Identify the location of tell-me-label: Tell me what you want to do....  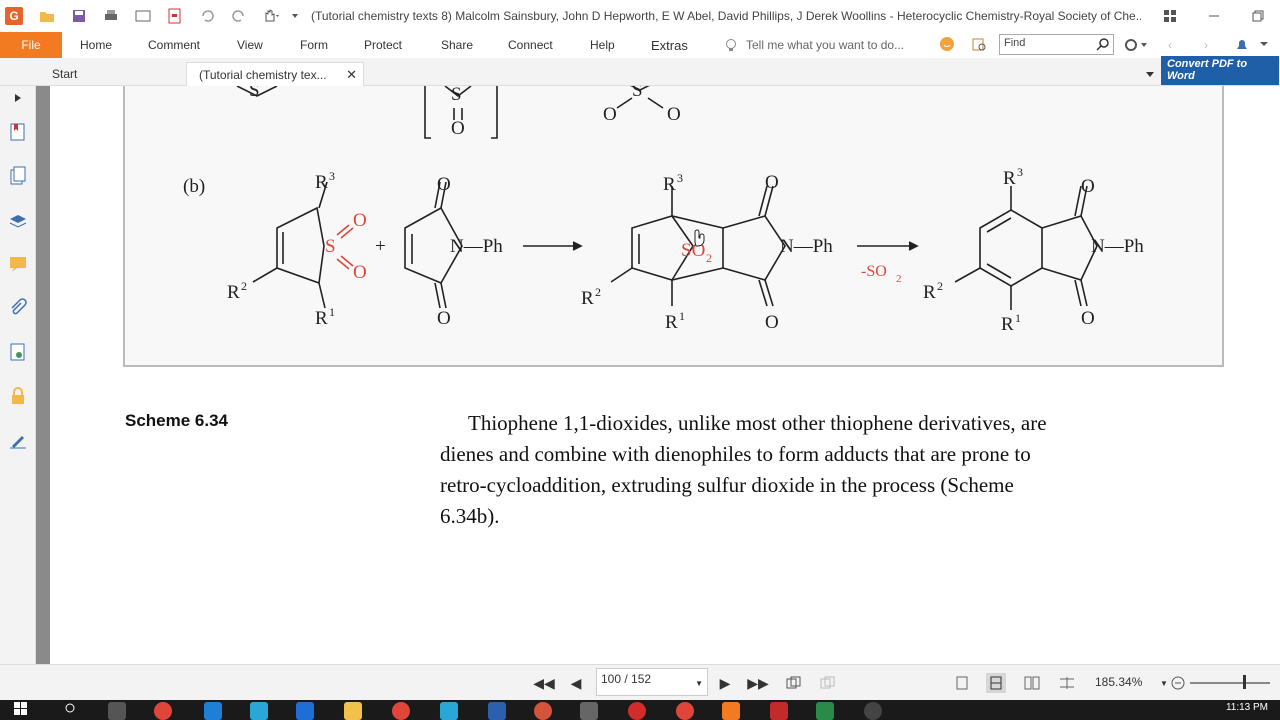
(825, 45).